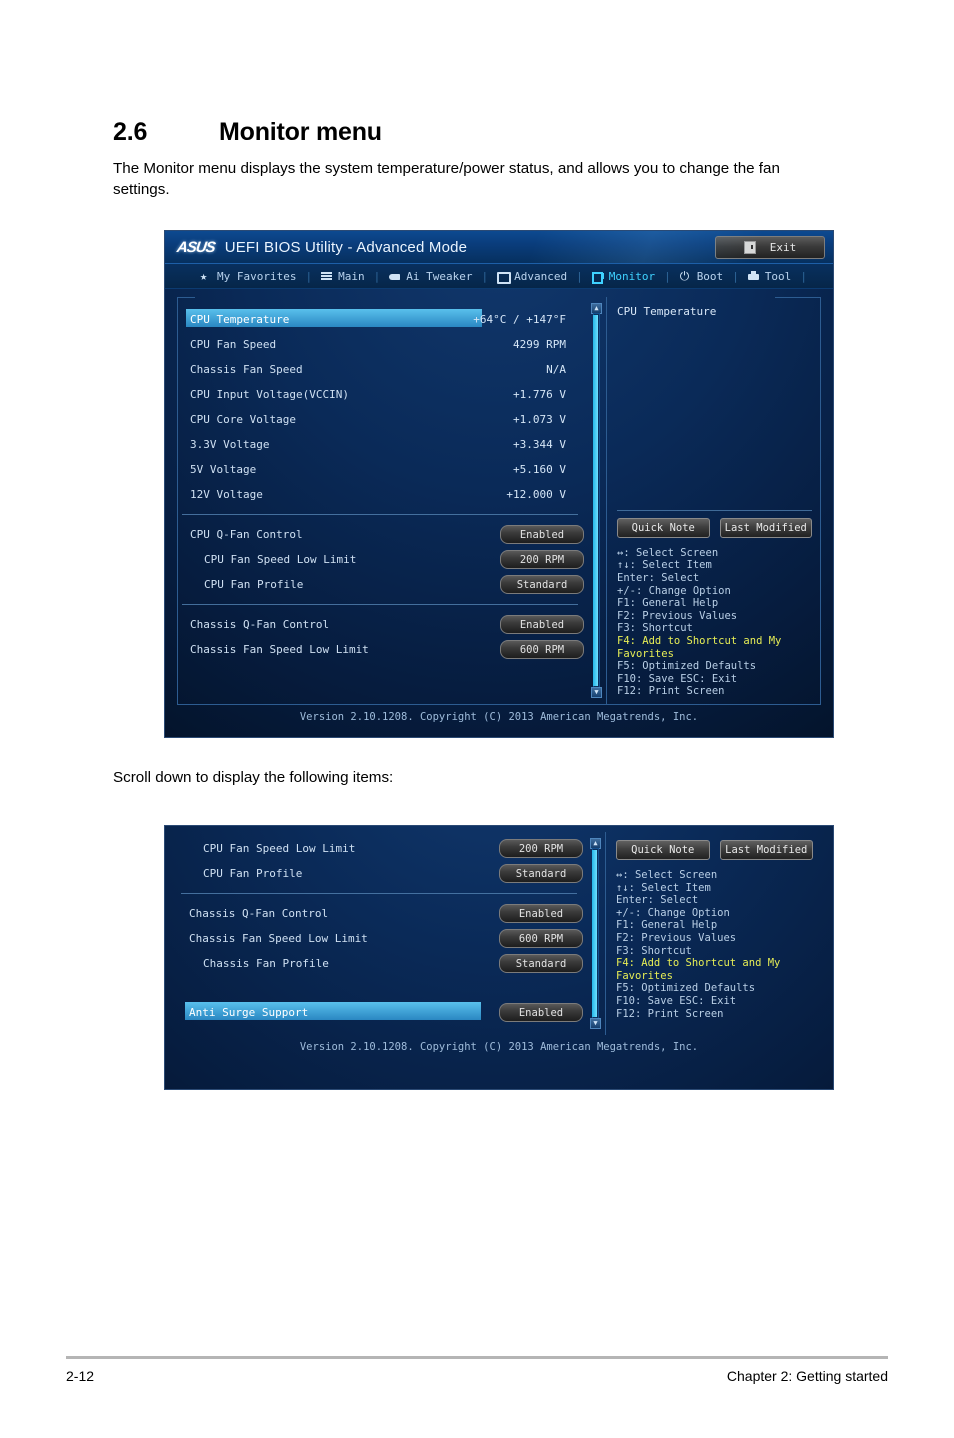 The height and width of the screenshot is (1438, 954). What do you see at coordinates (667, 311) in the screenshot?
I see `help-title: CPU Temperature` at bounding box center [667, 311].